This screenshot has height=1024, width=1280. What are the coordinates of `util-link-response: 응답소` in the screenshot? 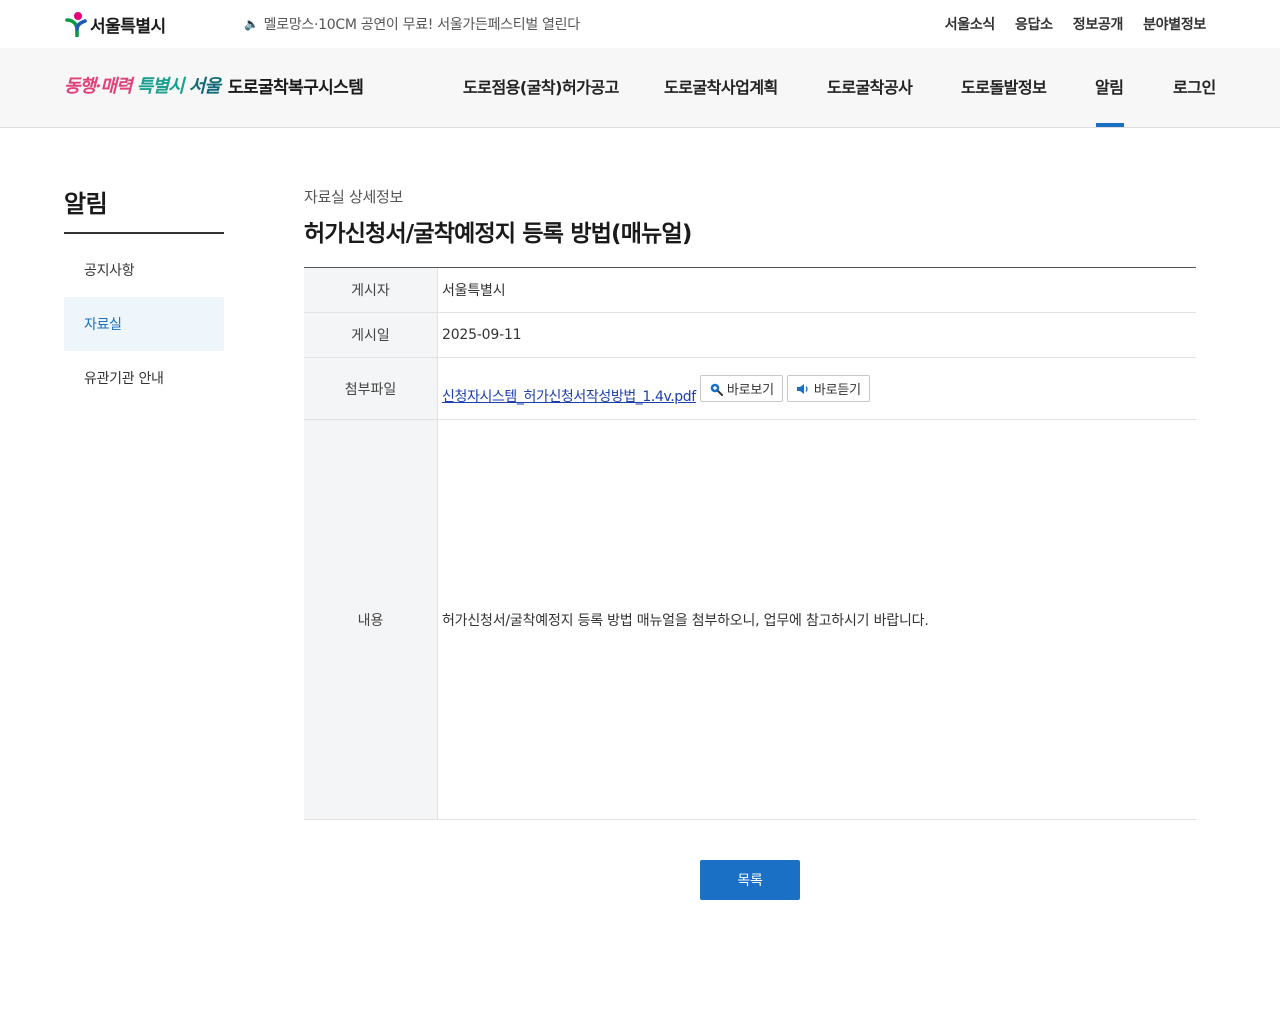 It's located at (1034, 24).